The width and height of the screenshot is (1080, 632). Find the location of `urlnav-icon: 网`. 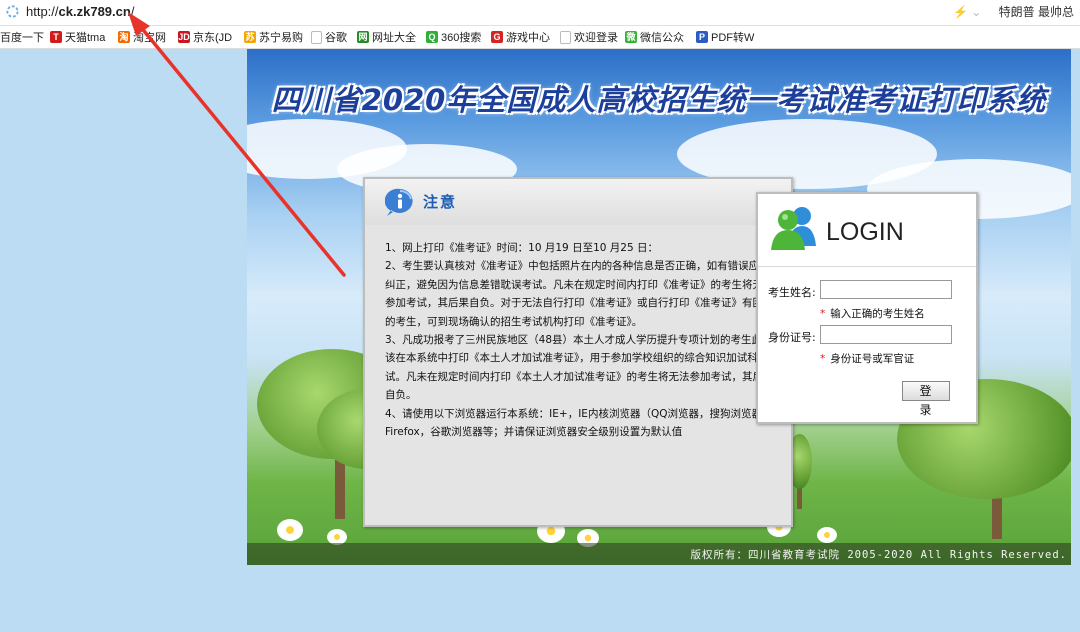

urlnav-icon: 网 is located at coordinates (363, 37).